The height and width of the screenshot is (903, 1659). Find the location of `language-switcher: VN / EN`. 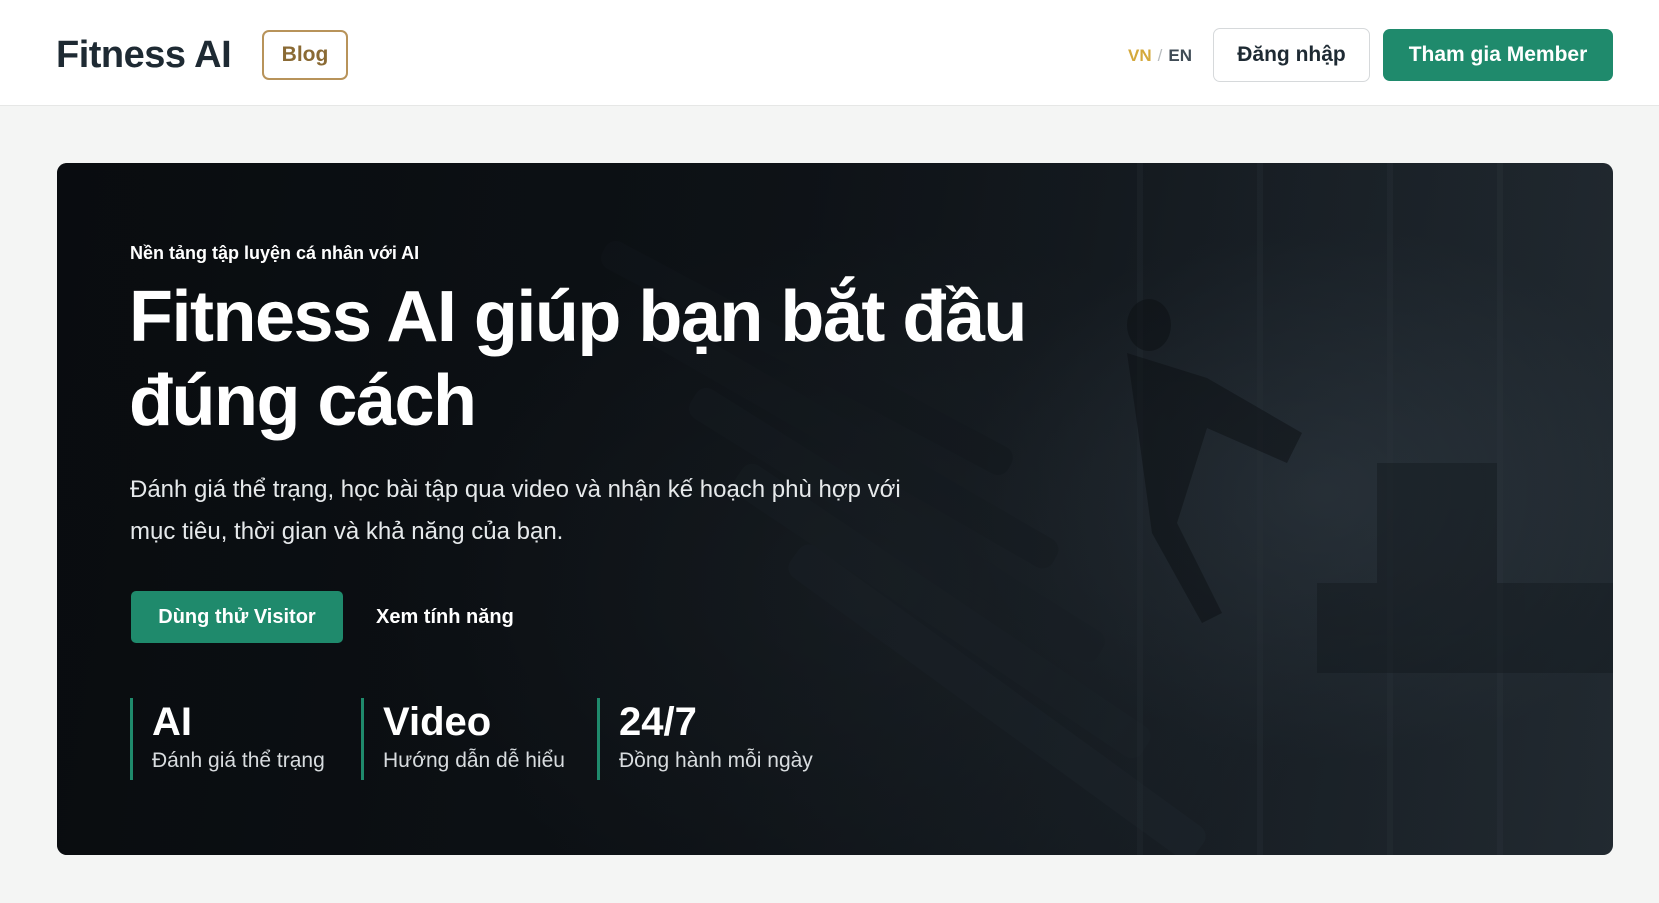

language-switcher: VN / EN is located at coordinates (1160, 56).